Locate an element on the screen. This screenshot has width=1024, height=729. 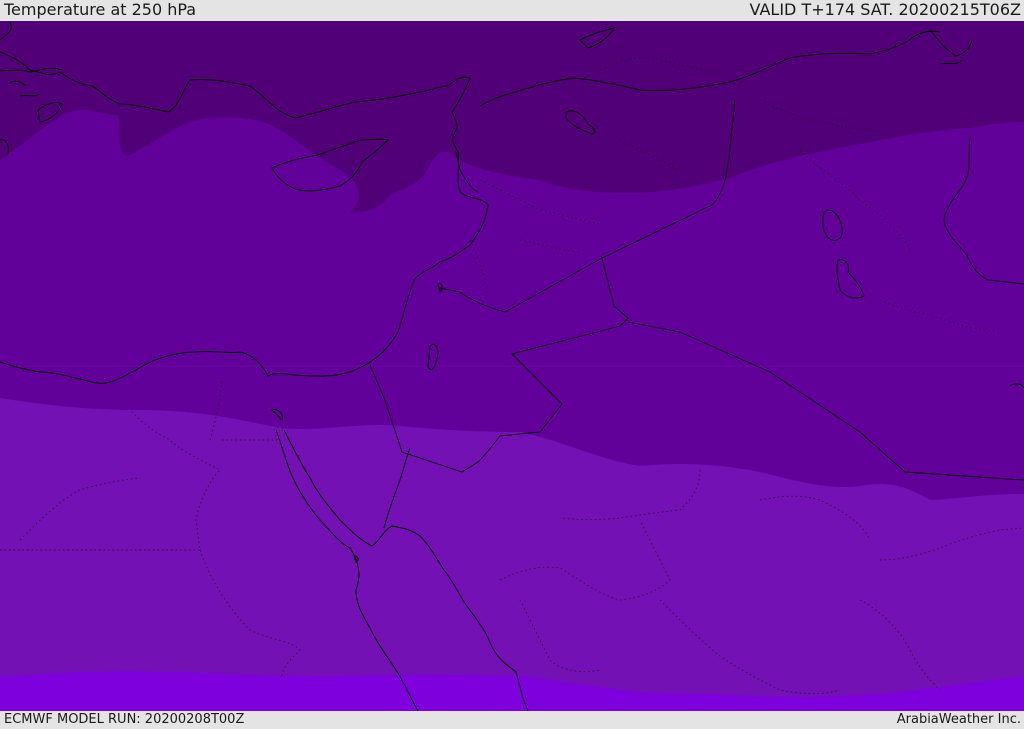
map-title: Temperature at 250 hPa is located at coordinates (100, 9).